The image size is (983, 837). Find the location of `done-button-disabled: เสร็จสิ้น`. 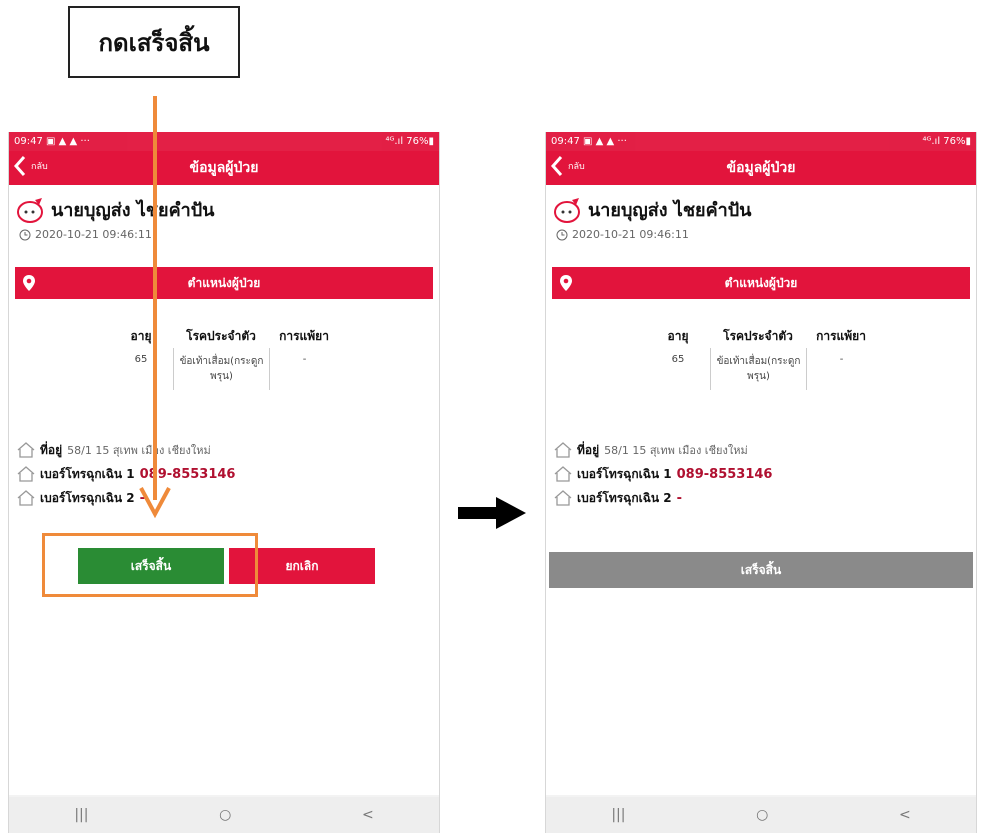

done-button-disabled: เสร็จสิ้น is located at coordinates (761, 570).